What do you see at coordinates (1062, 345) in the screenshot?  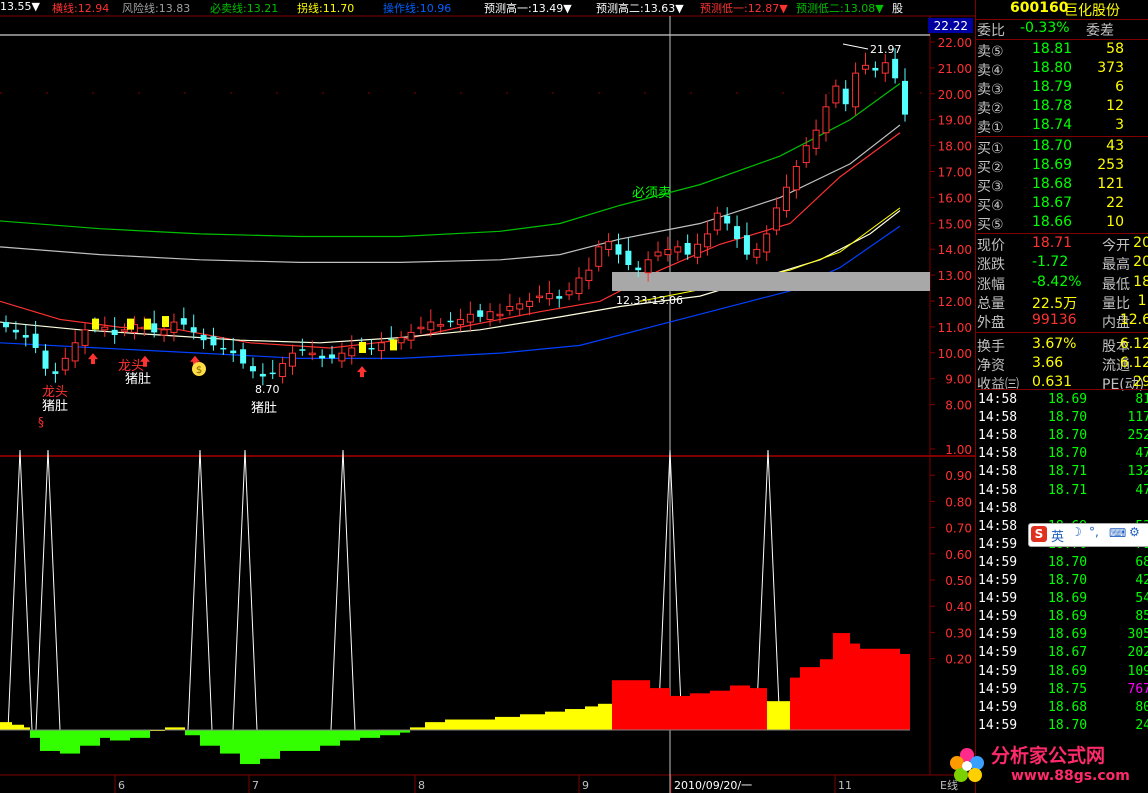 I see `stat-row: 换手 3.67% 股本 6.12` at bounding box center [1062, 345].